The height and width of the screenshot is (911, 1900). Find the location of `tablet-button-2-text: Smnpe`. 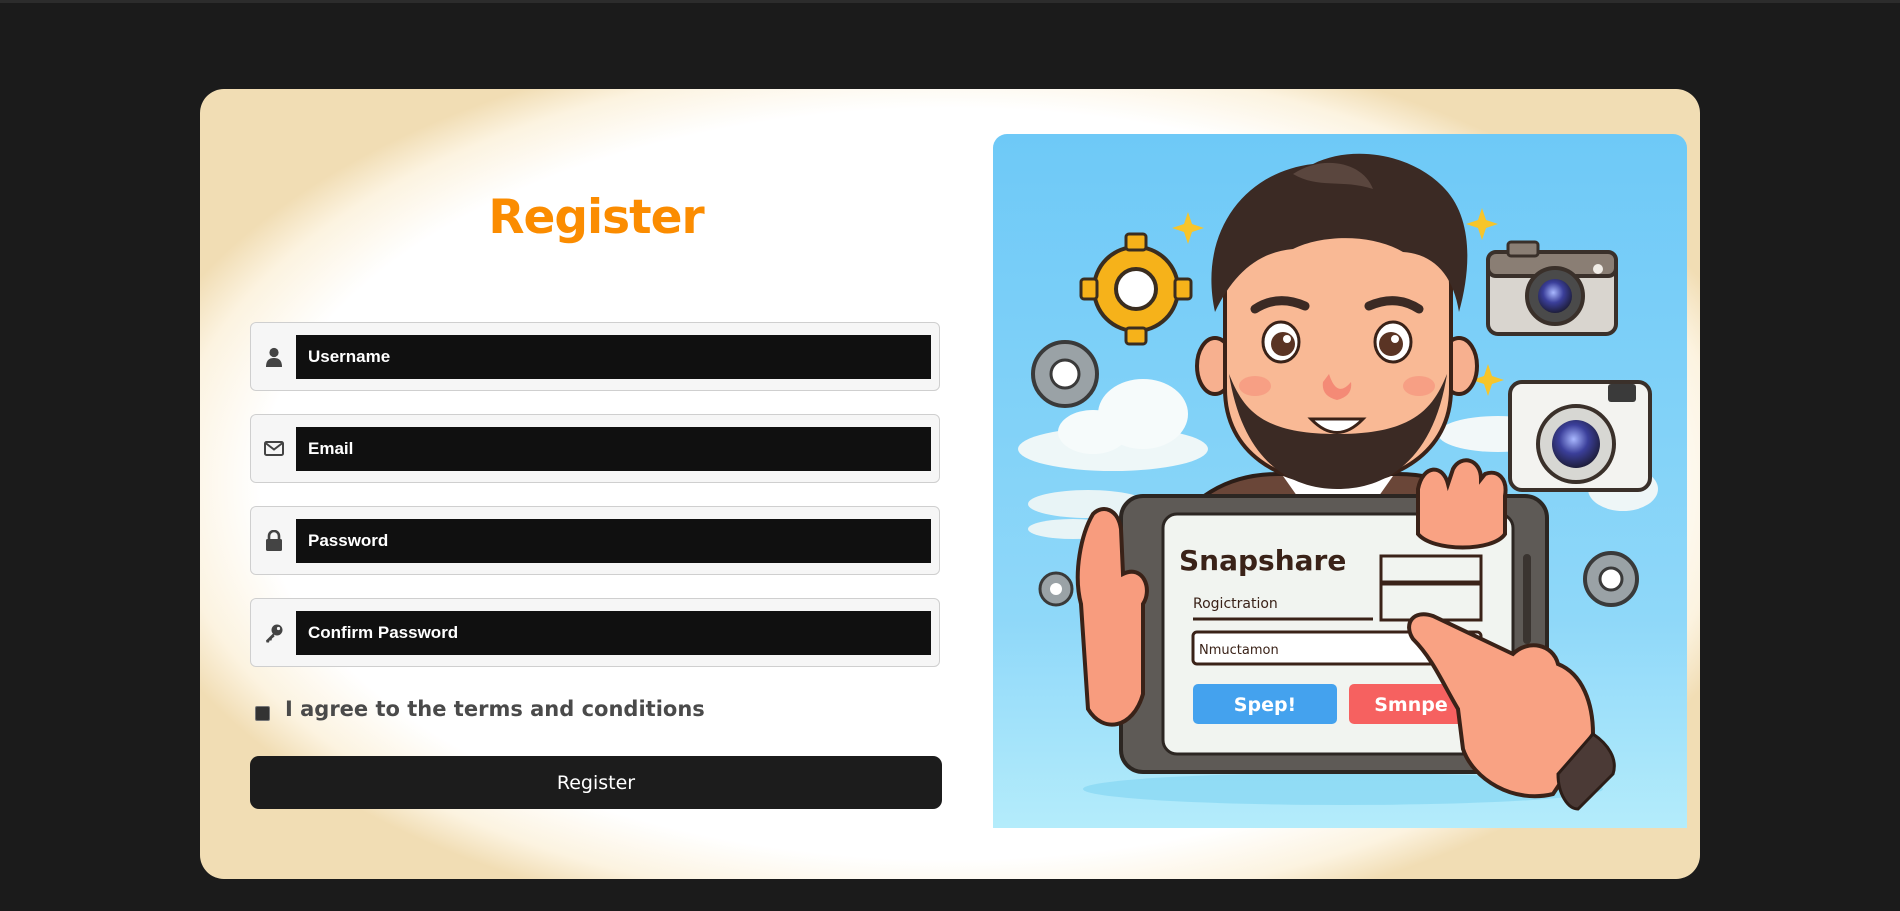

tablet-button-2-text: Smnpe is located at coordinates (1411, 705).